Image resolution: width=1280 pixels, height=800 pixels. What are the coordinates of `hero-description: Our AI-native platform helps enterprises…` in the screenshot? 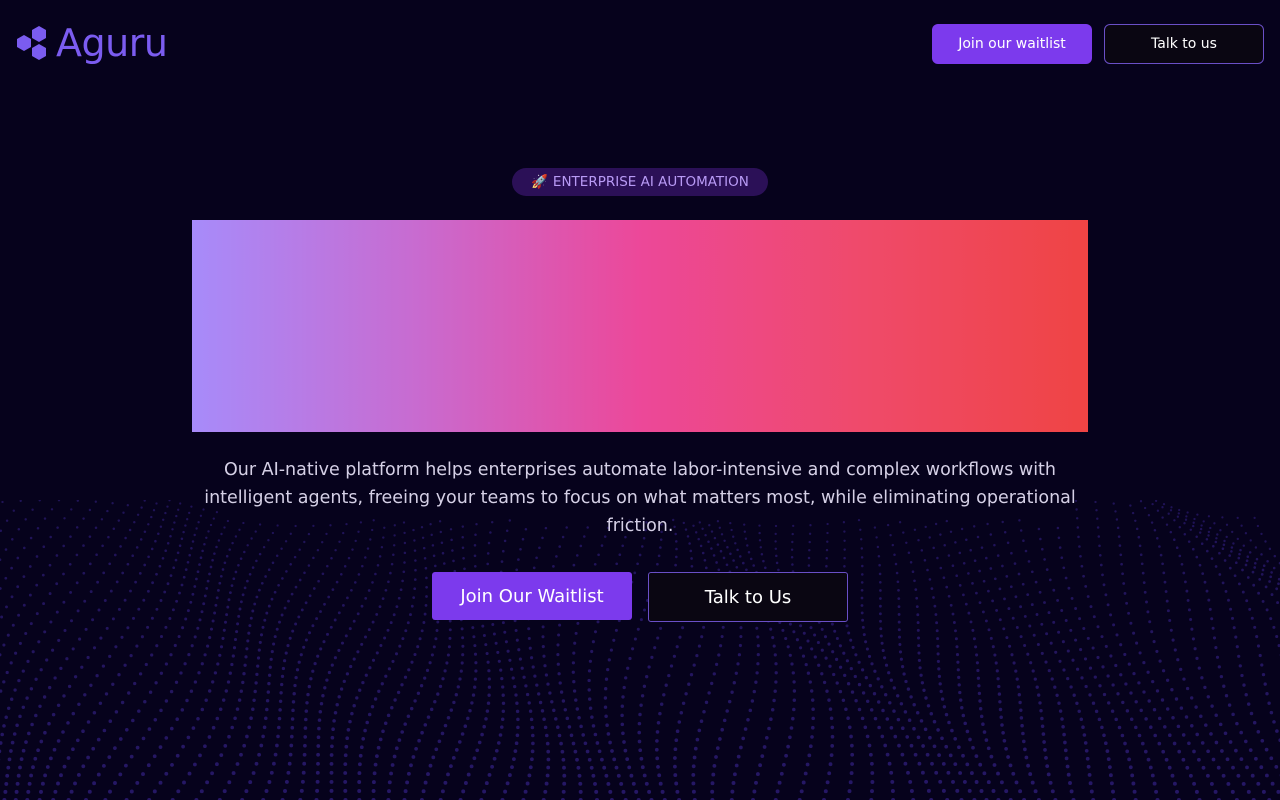 It's located at (640, 498).